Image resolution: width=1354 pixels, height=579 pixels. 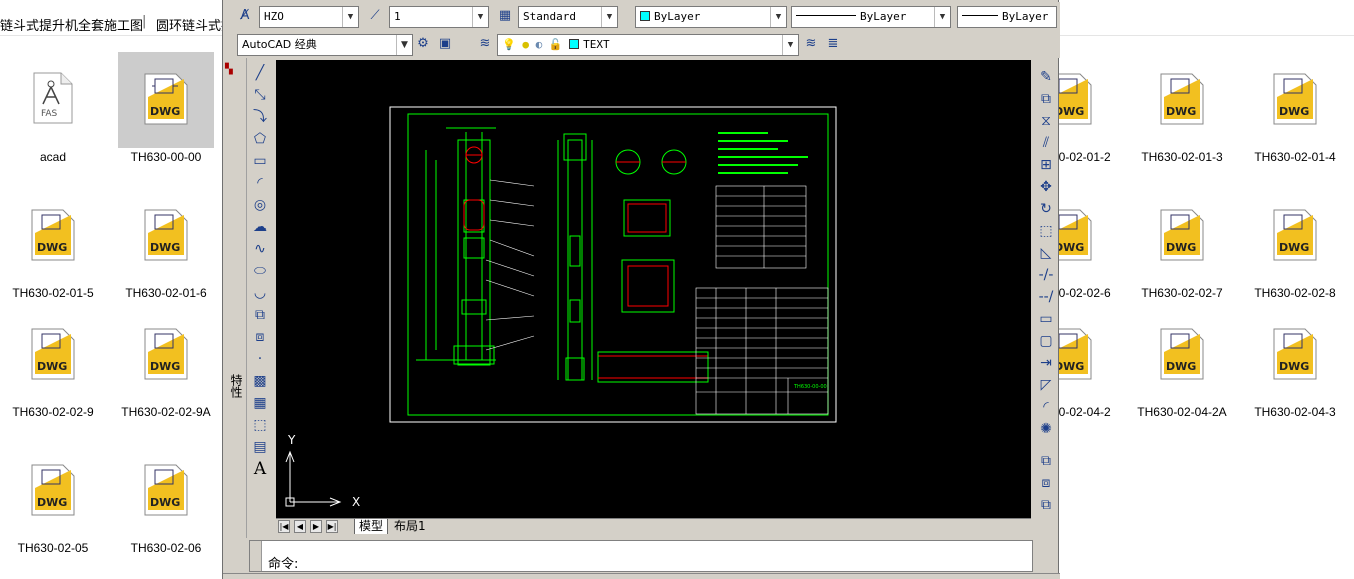 What do you see at coordinates (1046, 165) in the screenshot?
I see `array-icon: ⊞` at bounding box center [1046, 165].